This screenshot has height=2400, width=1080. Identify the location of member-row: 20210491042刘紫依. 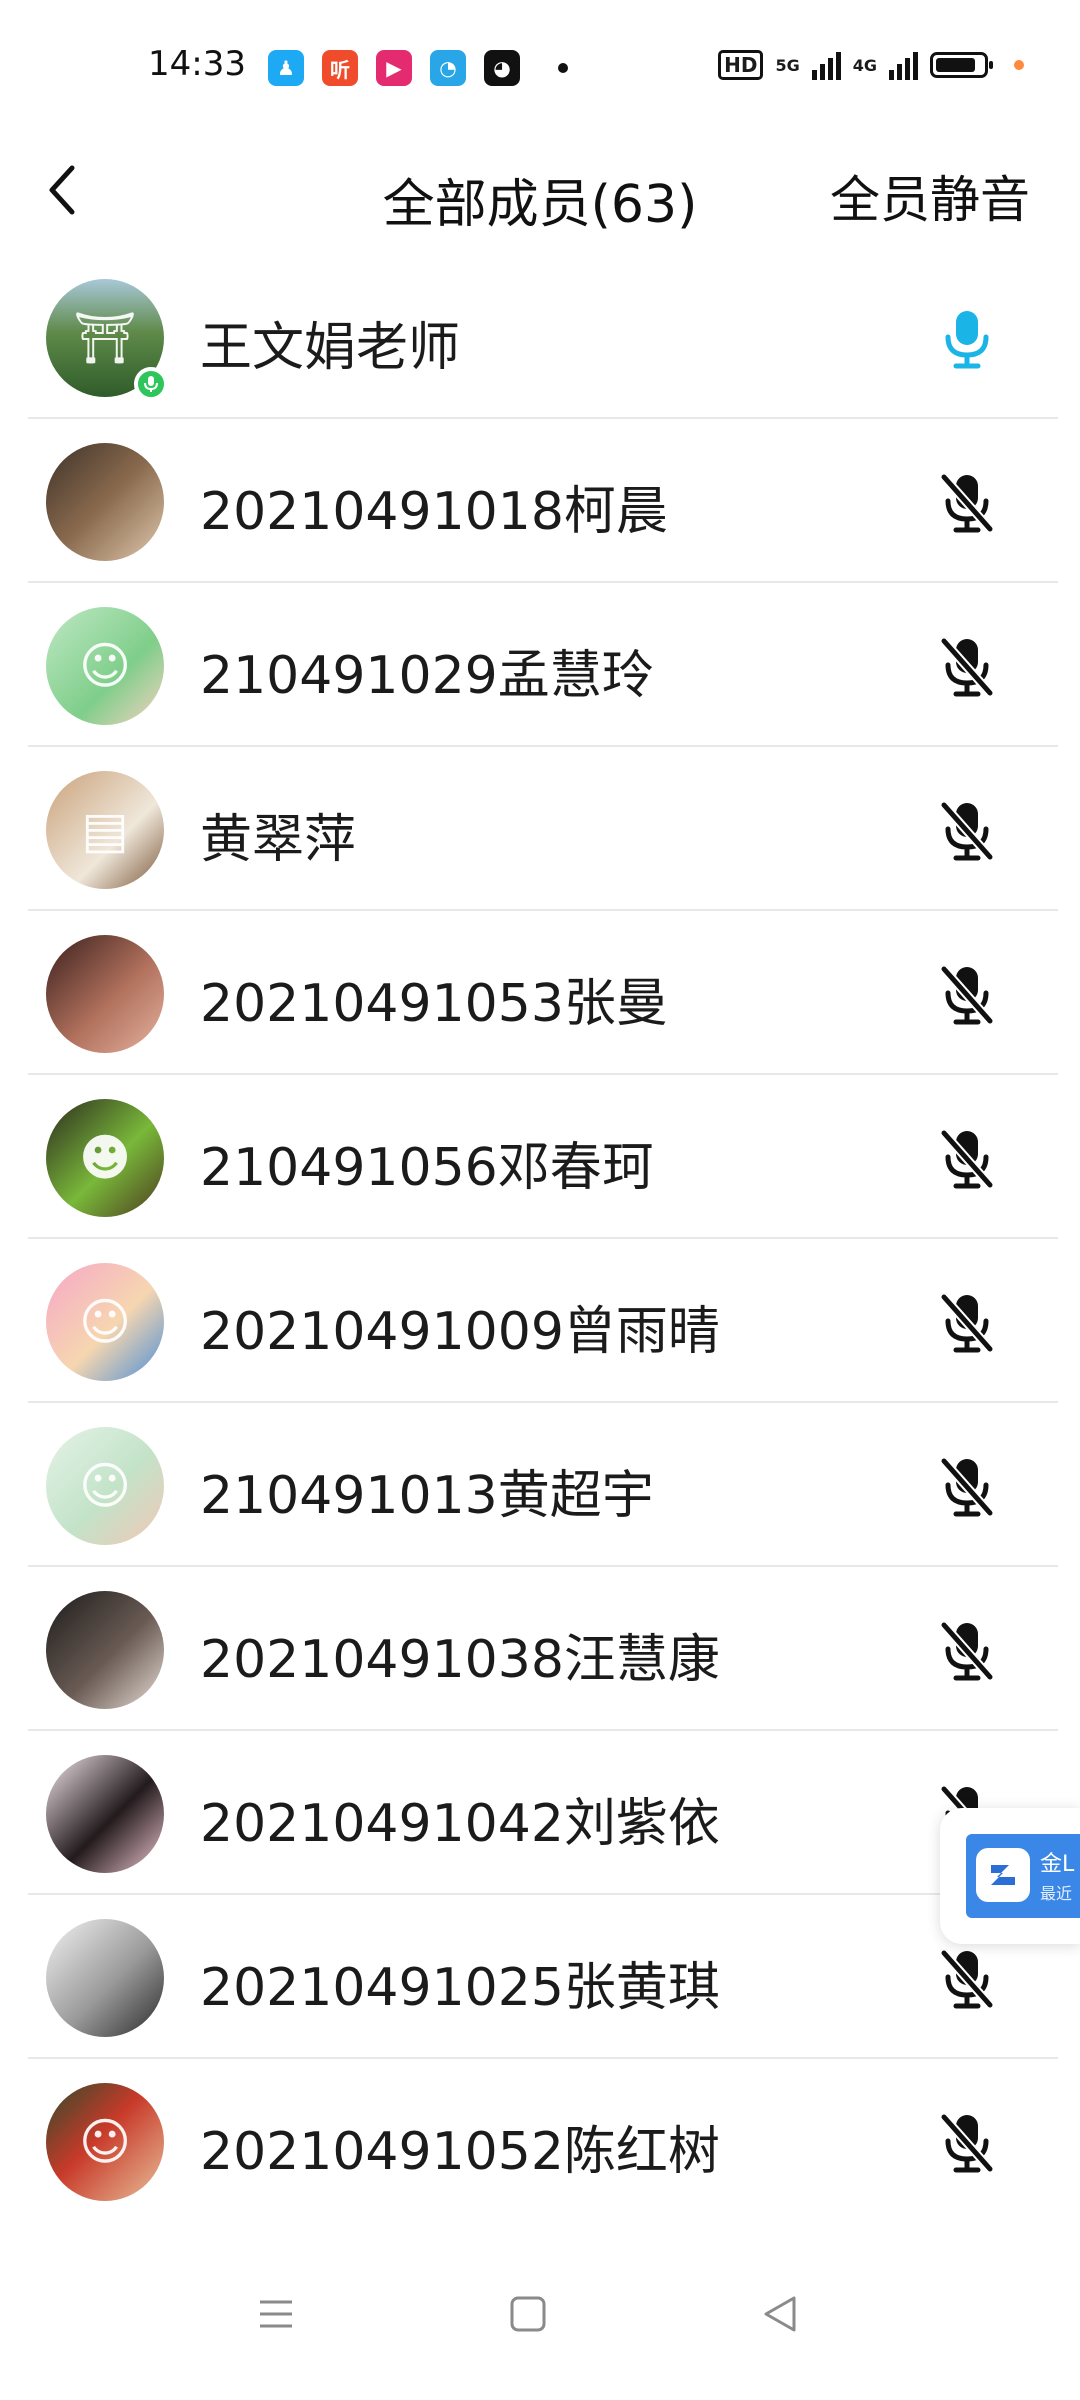
(540, 1813).